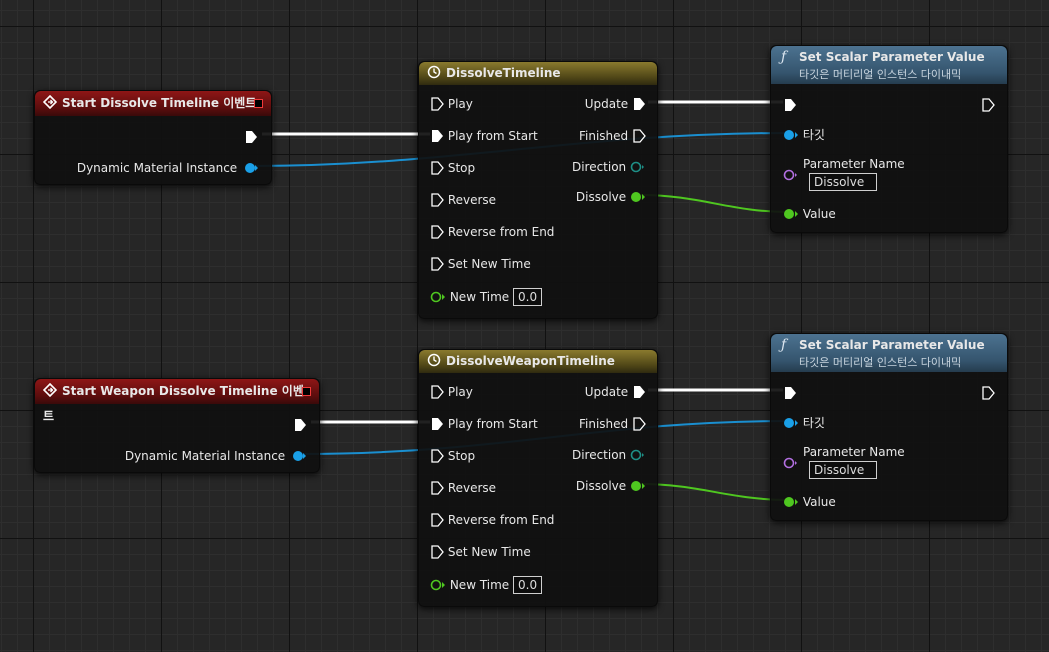 The height and width of the screenshot is (652, 1049). I want to click on pin-label: Set New Time, so click(489, 551).